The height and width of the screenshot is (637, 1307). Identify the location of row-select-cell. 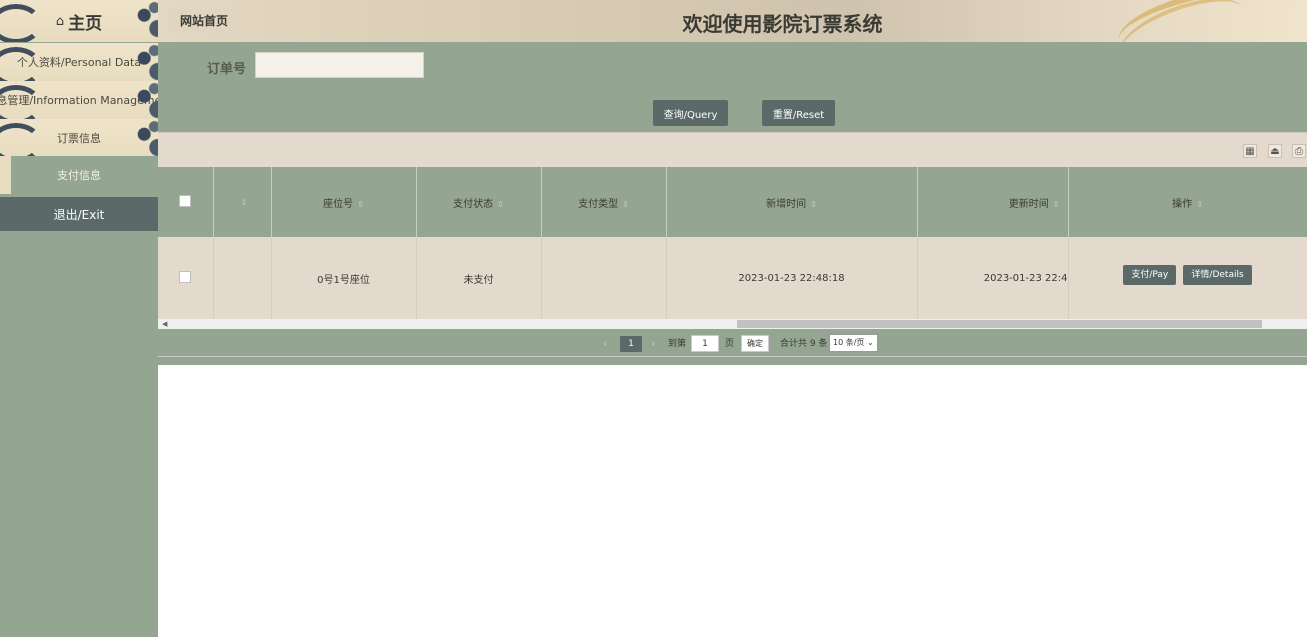
(186, 278).